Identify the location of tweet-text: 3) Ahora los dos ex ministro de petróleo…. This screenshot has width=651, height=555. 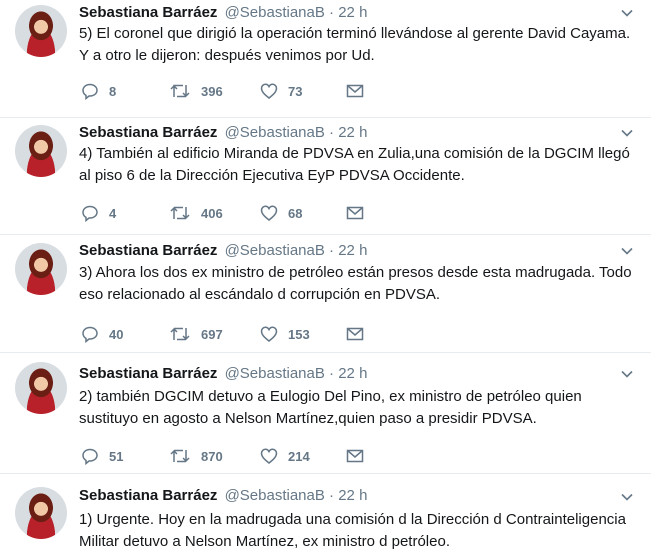
(357, 283).